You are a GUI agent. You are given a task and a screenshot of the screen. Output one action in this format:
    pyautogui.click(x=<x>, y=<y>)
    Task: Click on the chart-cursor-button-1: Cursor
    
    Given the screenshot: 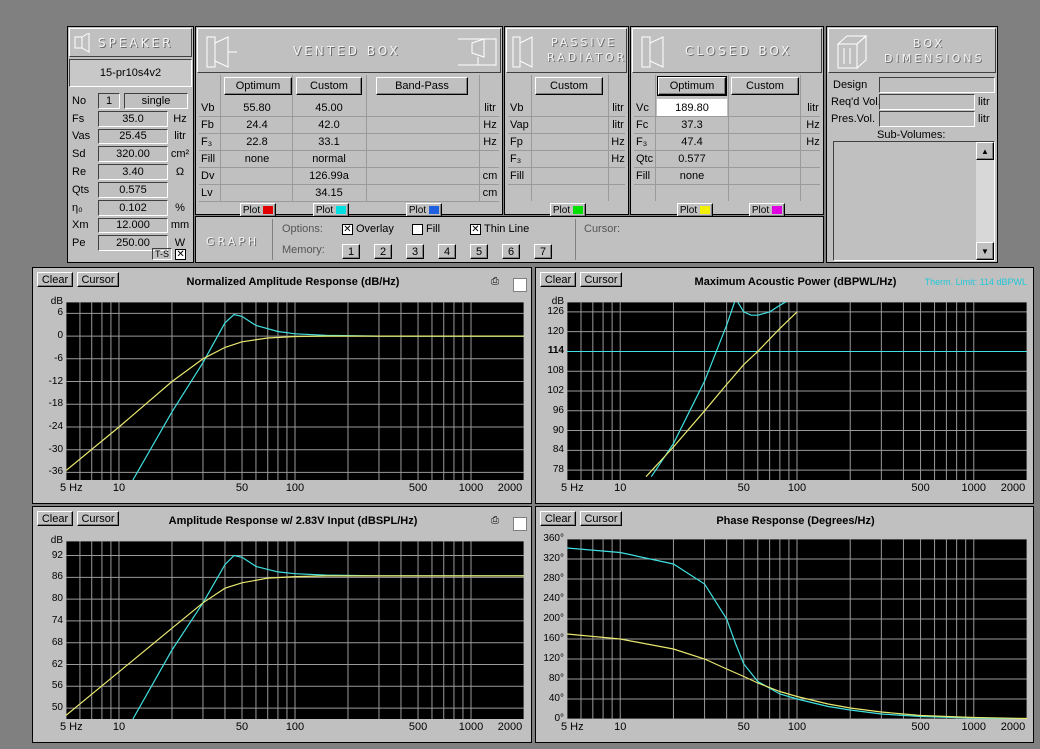 What is the action you would take?
    pyautogui.click(x=601, y=279)
    